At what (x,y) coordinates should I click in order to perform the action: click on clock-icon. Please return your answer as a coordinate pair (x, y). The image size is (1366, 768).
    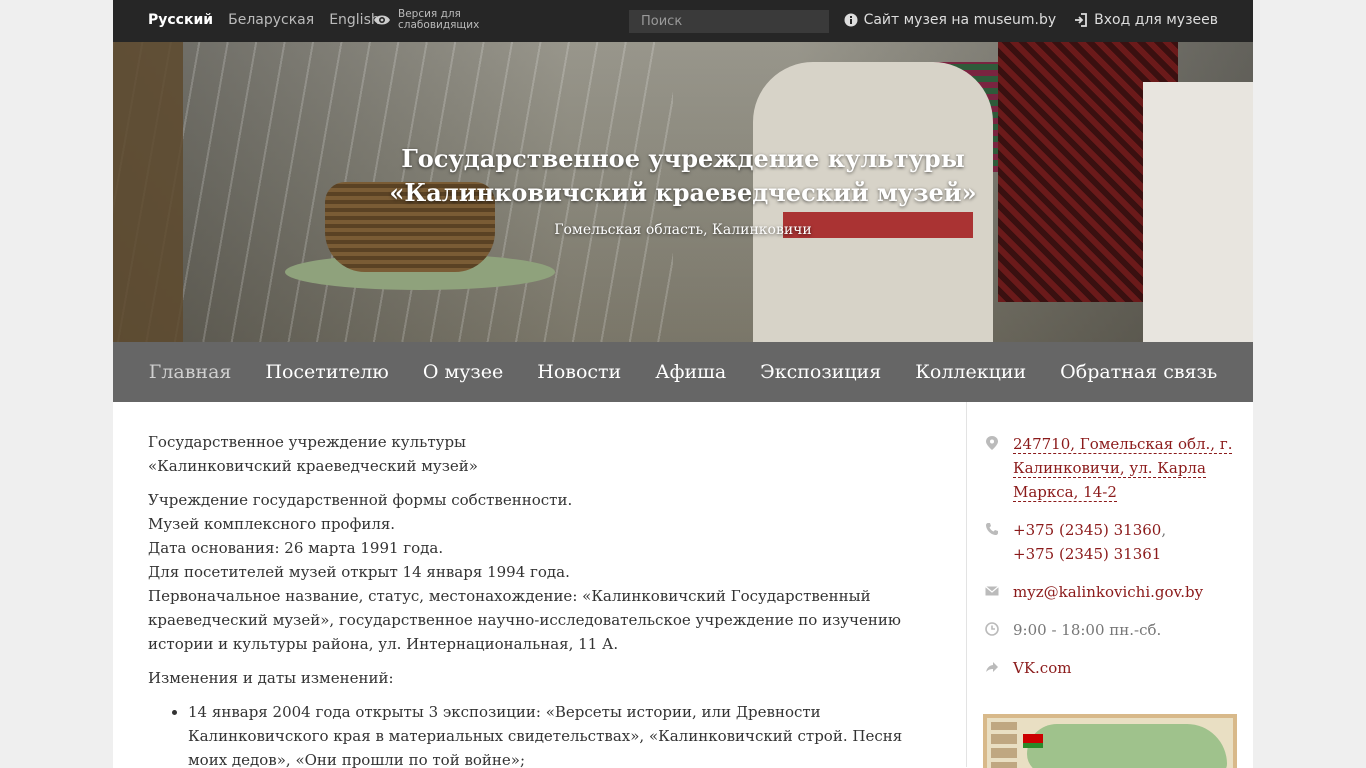
    Looking at the image, I should click on (992, 632).